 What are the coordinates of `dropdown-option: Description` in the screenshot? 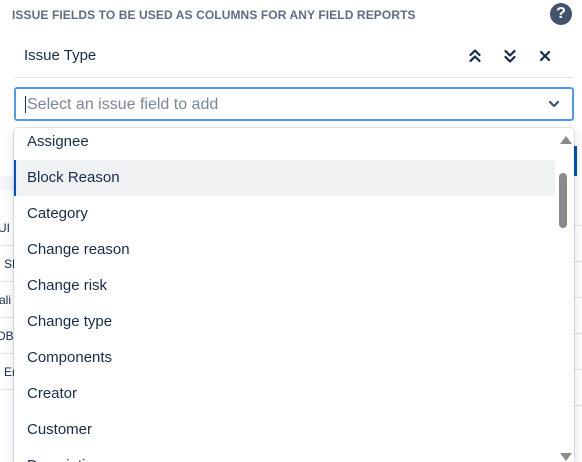 It's located at (284, 455).